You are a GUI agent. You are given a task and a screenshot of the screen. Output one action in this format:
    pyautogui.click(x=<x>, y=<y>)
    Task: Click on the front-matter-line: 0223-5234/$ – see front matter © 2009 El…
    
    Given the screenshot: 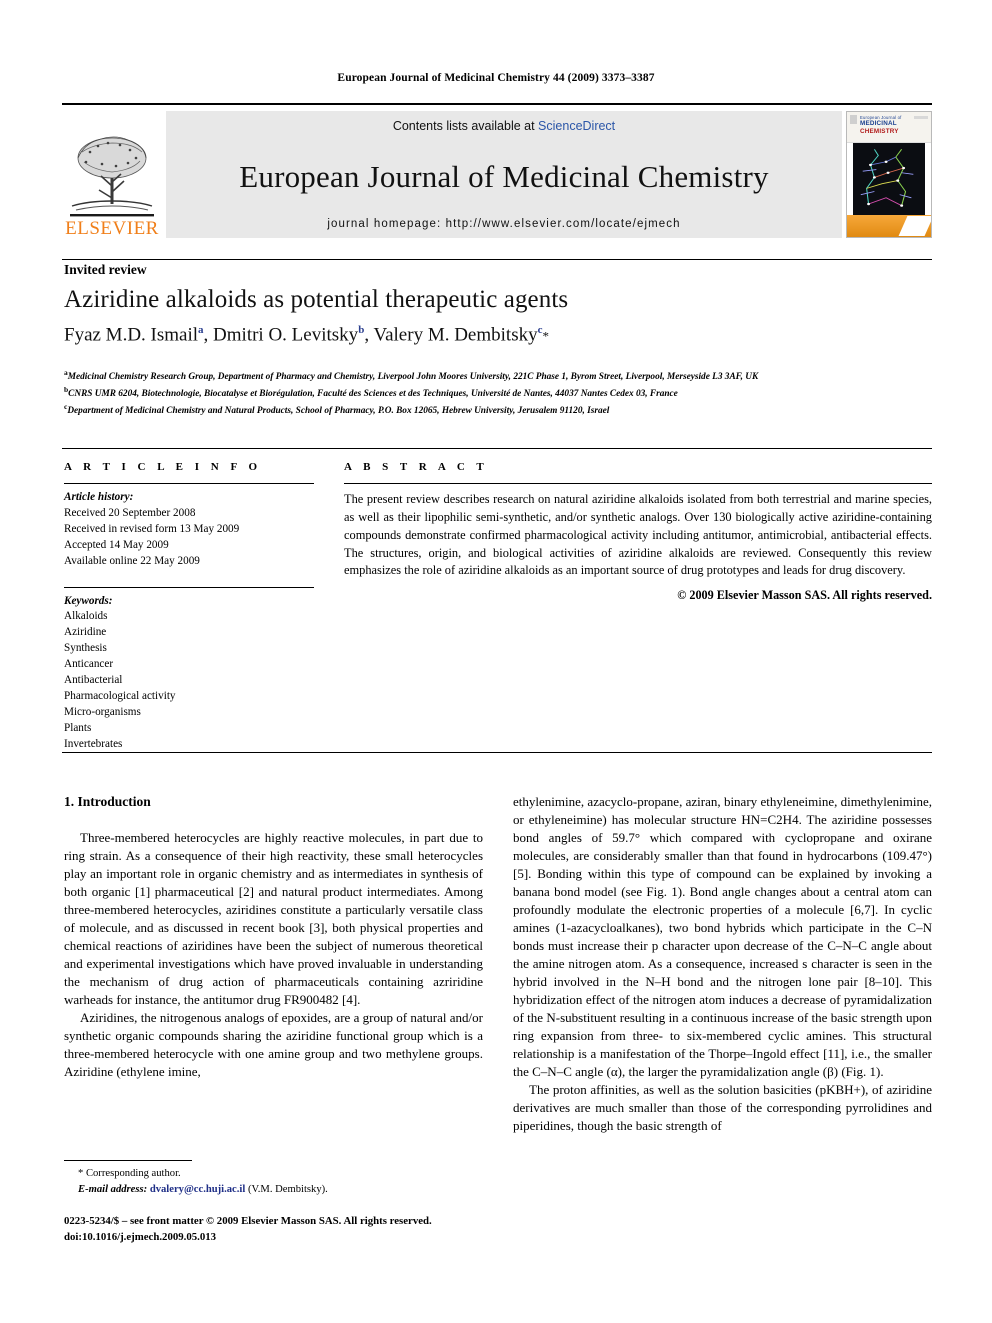 What is the action you would take?
    pyautogui.click(x=248, y=1221)
    